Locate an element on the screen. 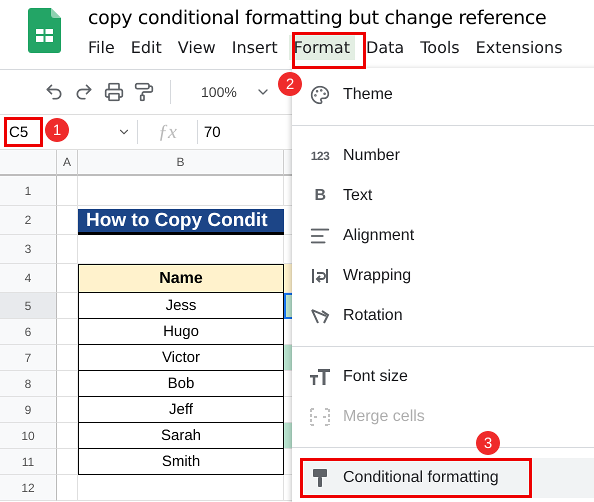 This screenshot has width=594, height=502. row-header: 9 is located at coordinates (28, 410).